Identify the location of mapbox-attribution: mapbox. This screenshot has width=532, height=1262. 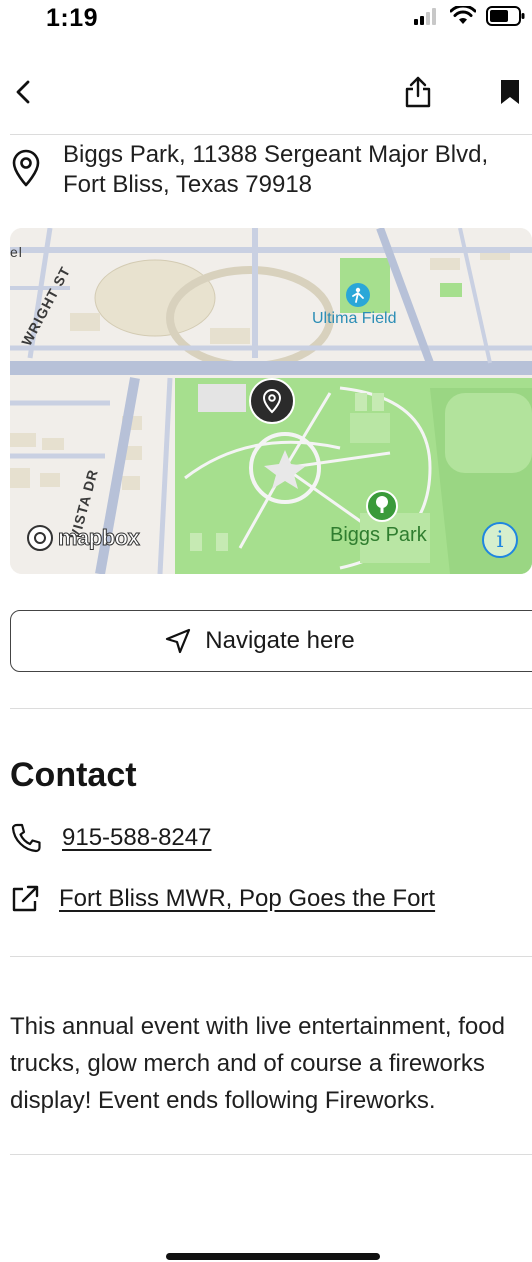
(98, 538).